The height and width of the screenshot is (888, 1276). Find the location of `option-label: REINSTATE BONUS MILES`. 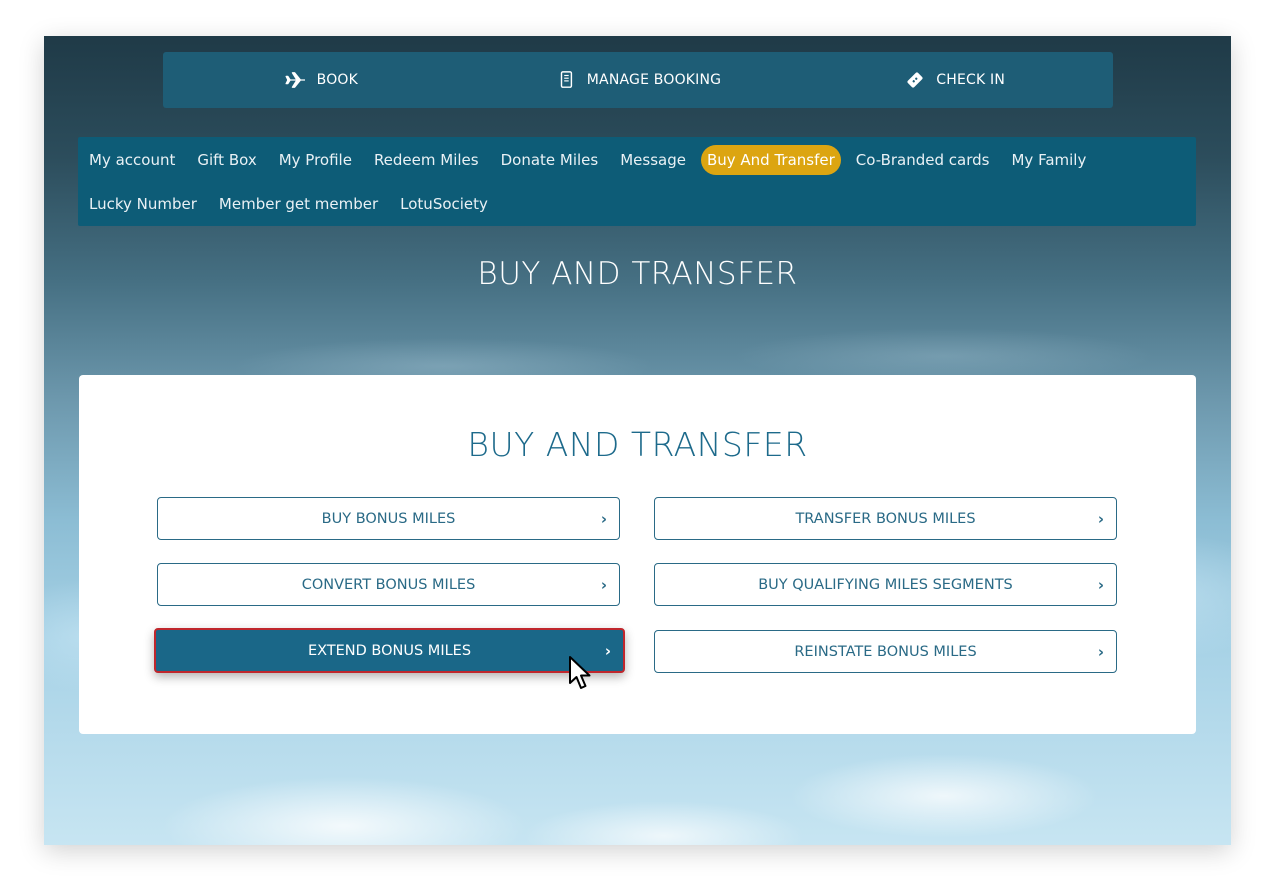

option-label: REINSTATE BONUS MILES is located at coordinates (885, 651).